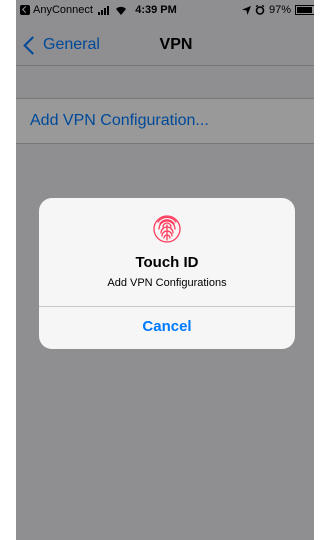  I want to click on cancel-button: Cancel, so click(167, 328).